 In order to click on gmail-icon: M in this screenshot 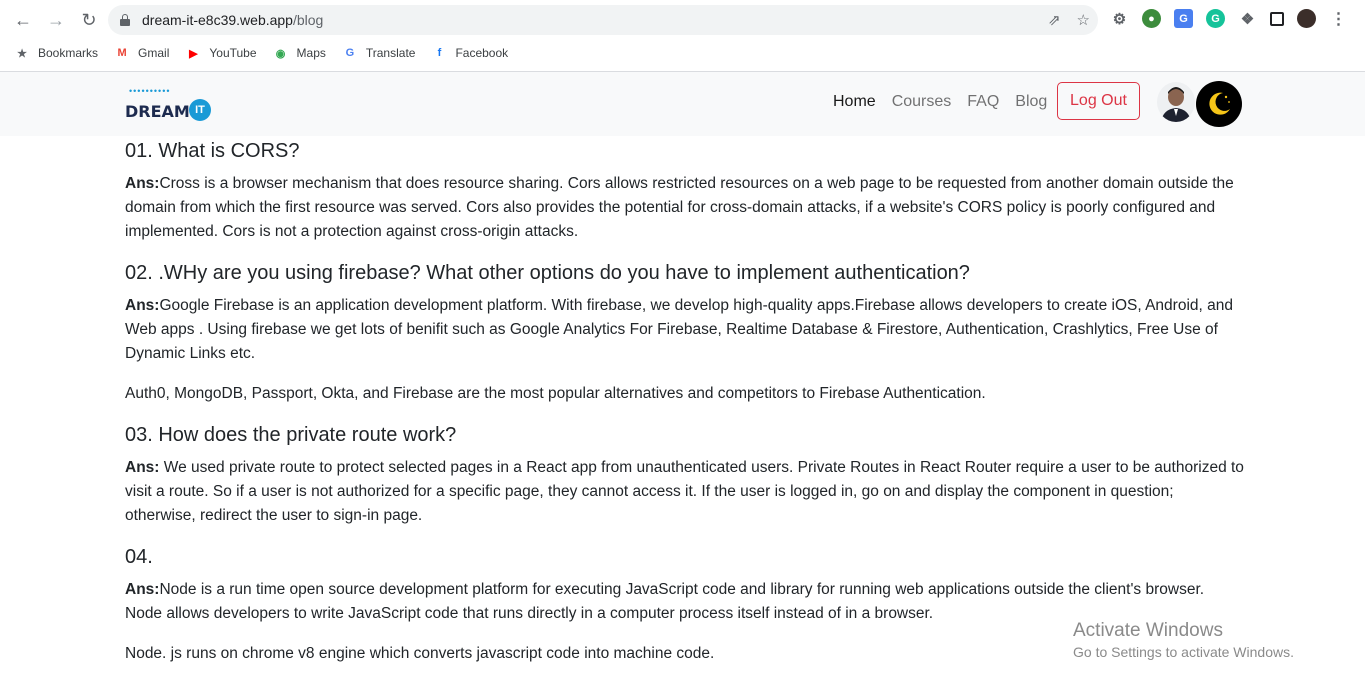, I will do `click(122, 53)`.